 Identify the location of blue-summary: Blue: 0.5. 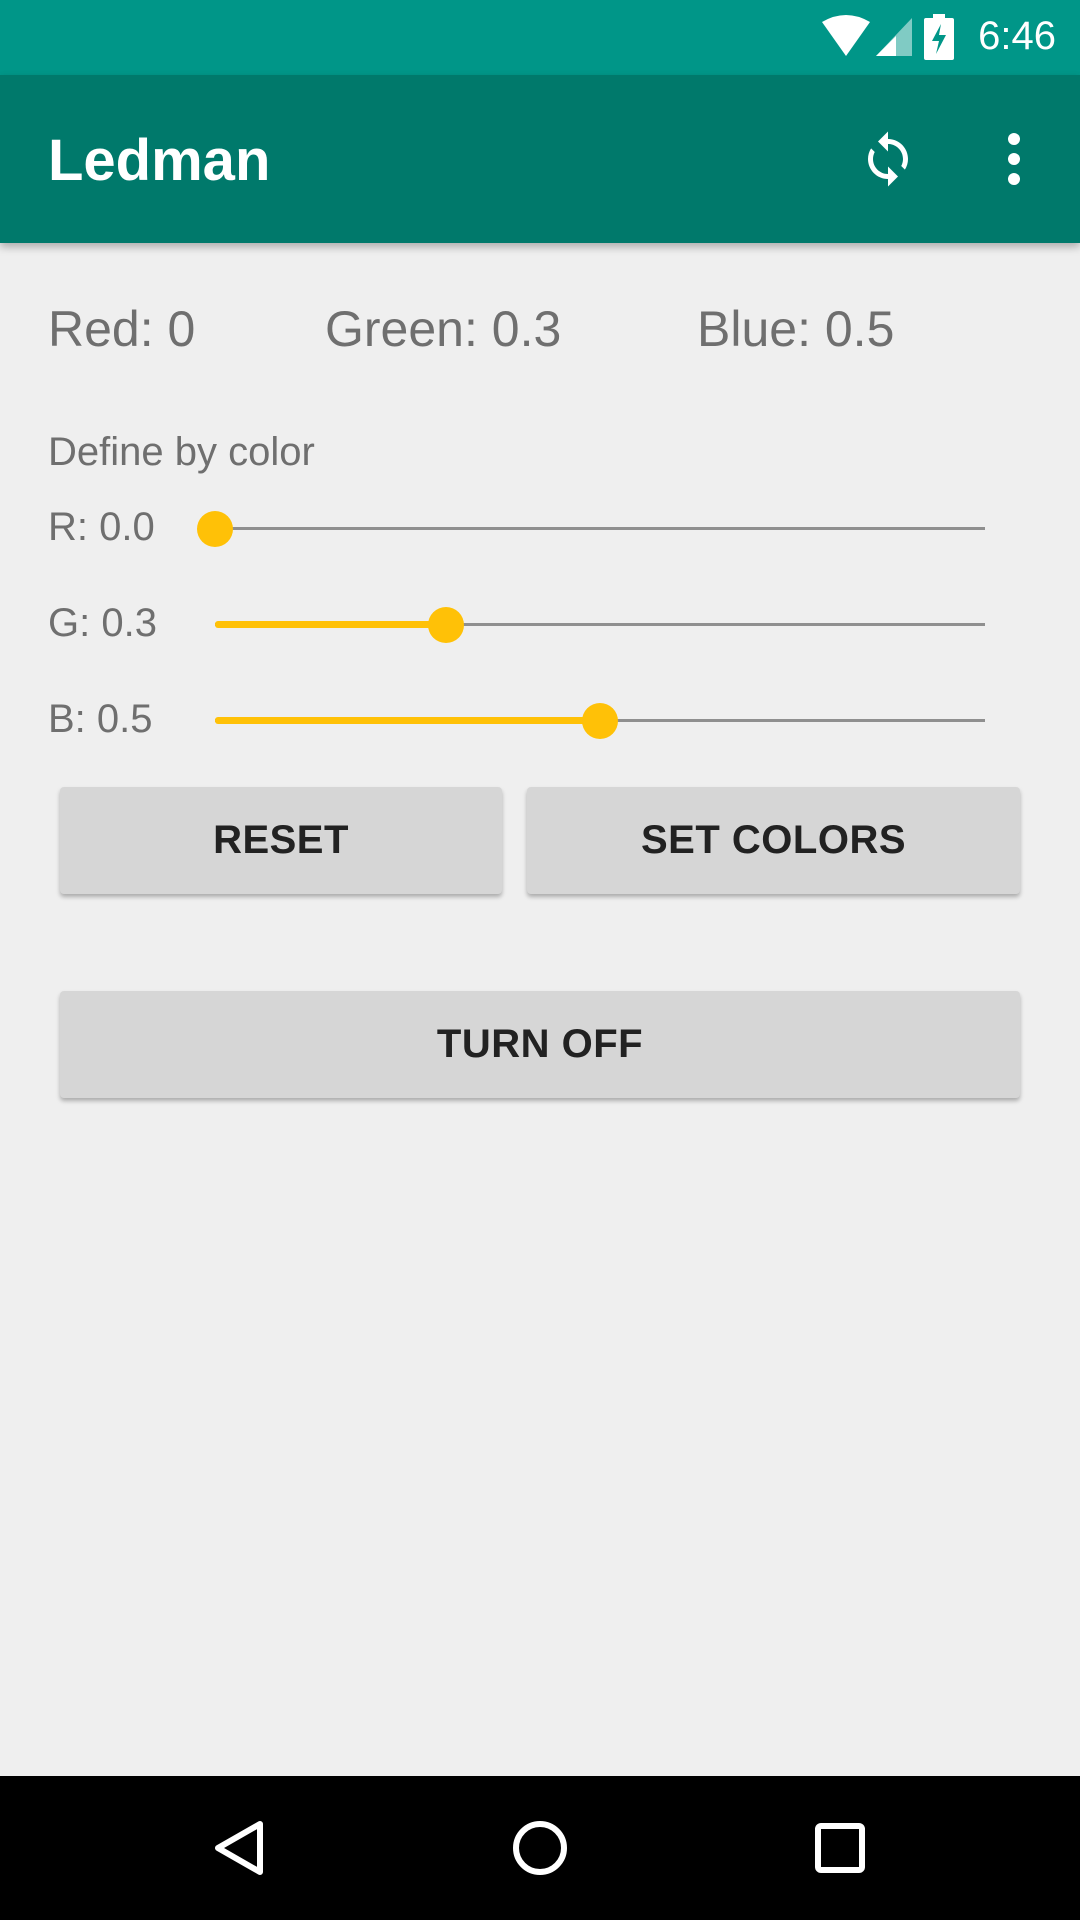
(795, 329).